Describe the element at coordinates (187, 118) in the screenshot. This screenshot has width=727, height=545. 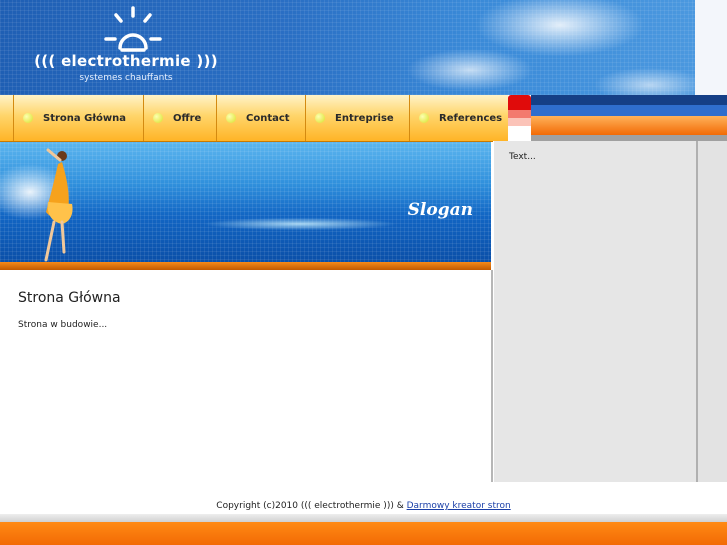
I see `nav-label: Offre` at that location.